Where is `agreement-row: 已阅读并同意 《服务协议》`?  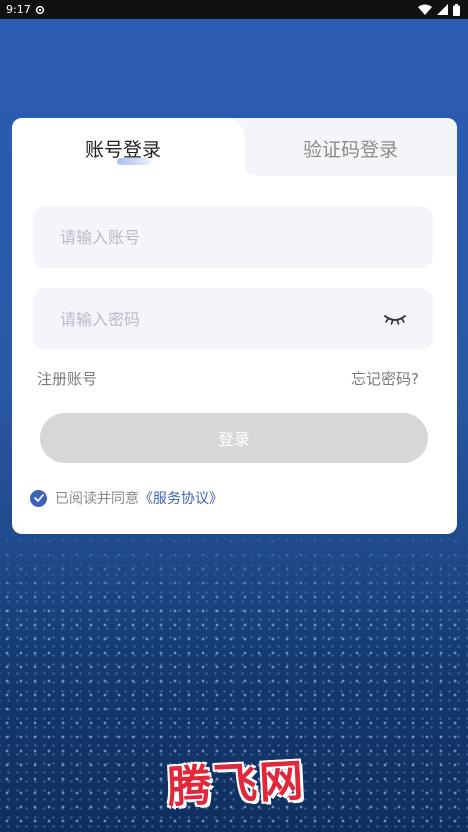 agreement-row: 已阅读并同意 《服务协议》 is located at coordinates (126, 498).